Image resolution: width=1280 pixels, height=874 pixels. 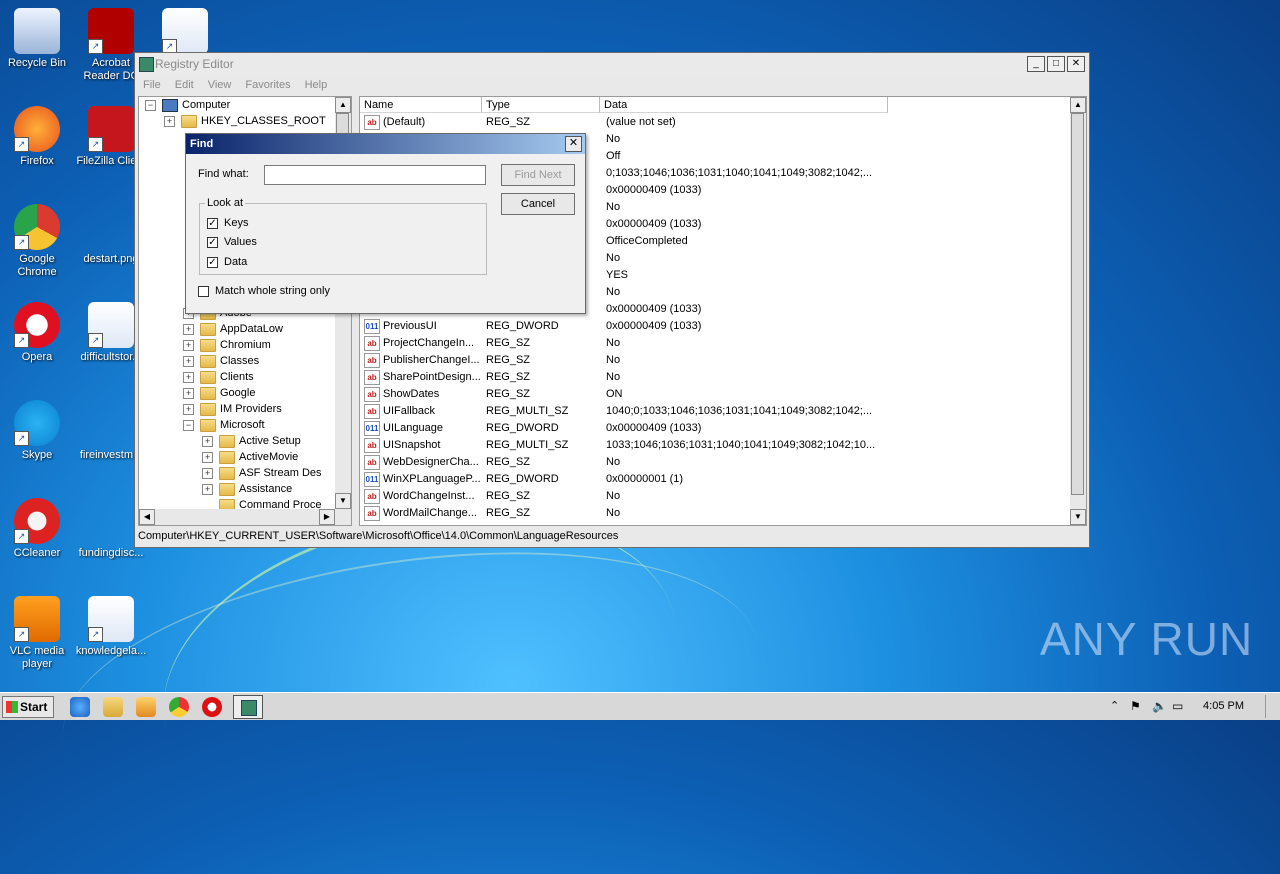 What do you see at coordinates (232, 409) in the screenshot?
I see `tree-item: + IM Providers` at bounding box center [232, 409].